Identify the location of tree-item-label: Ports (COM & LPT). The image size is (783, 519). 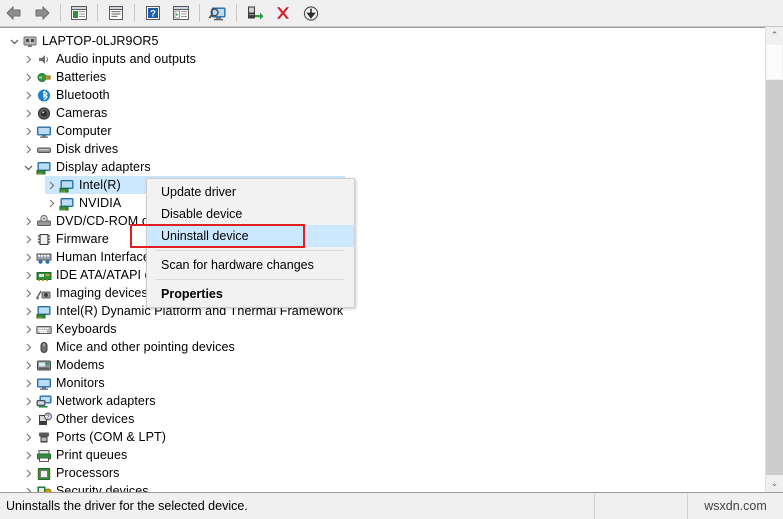
(111, 437).